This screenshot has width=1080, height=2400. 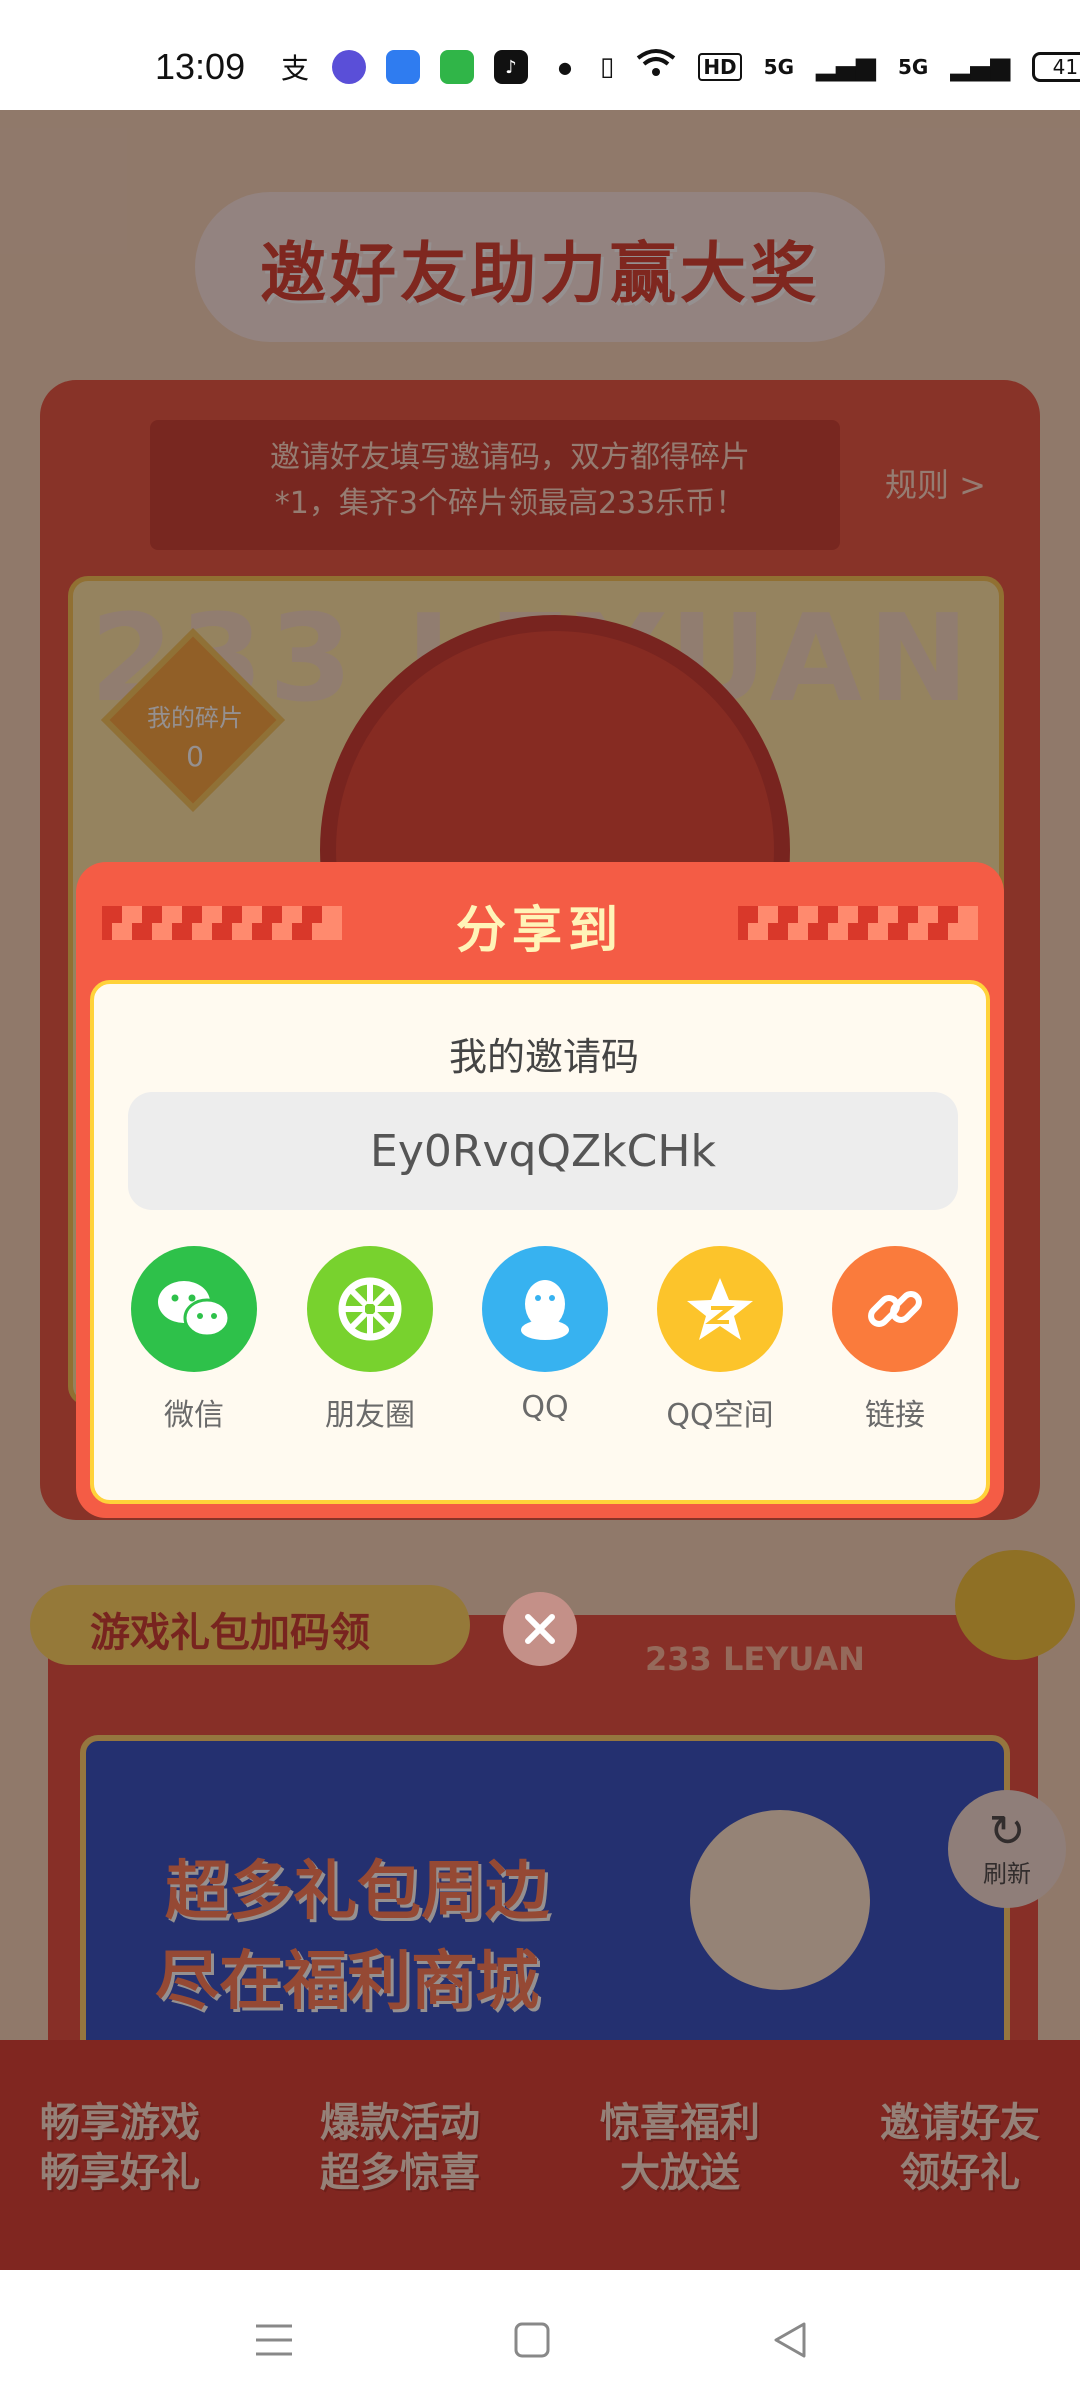 I want to click on invite-code-label: 我的邀请码, so click(x=543, y=1057).